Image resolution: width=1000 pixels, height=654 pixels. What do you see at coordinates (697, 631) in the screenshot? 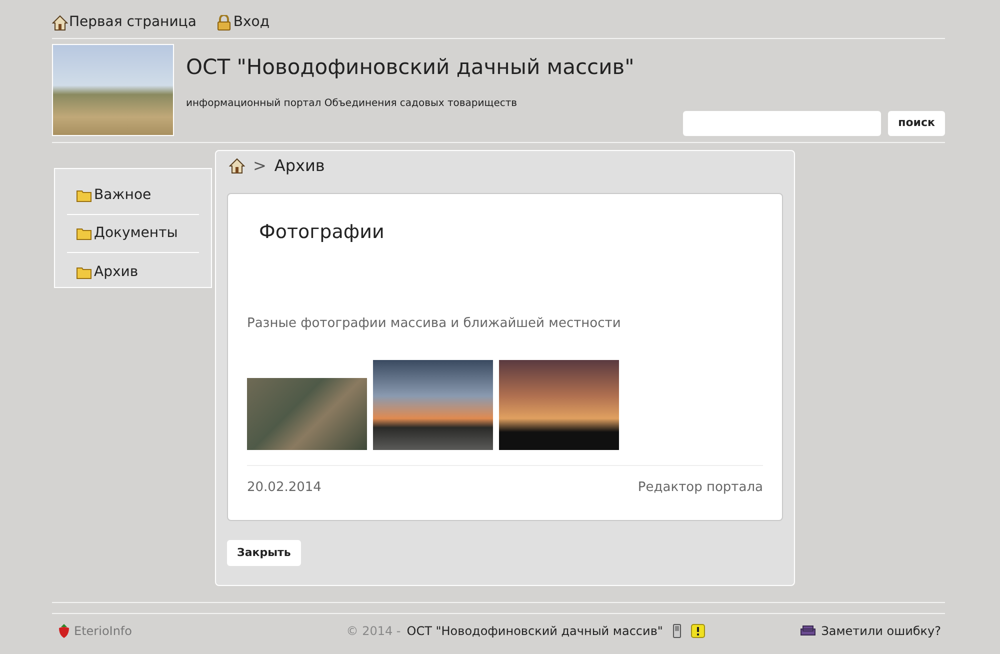
I see `warning-icon` at bounding box center [697, 631].